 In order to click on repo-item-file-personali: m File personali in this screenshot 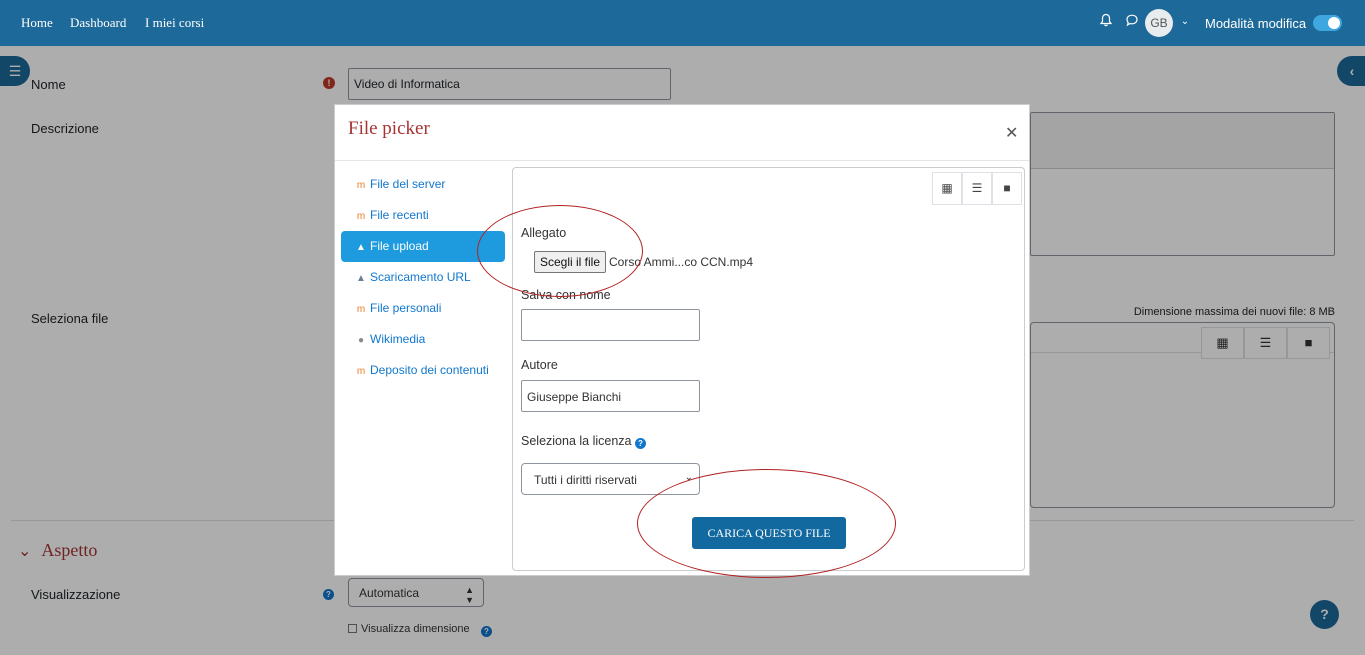, I will do `click(423, 308)`.